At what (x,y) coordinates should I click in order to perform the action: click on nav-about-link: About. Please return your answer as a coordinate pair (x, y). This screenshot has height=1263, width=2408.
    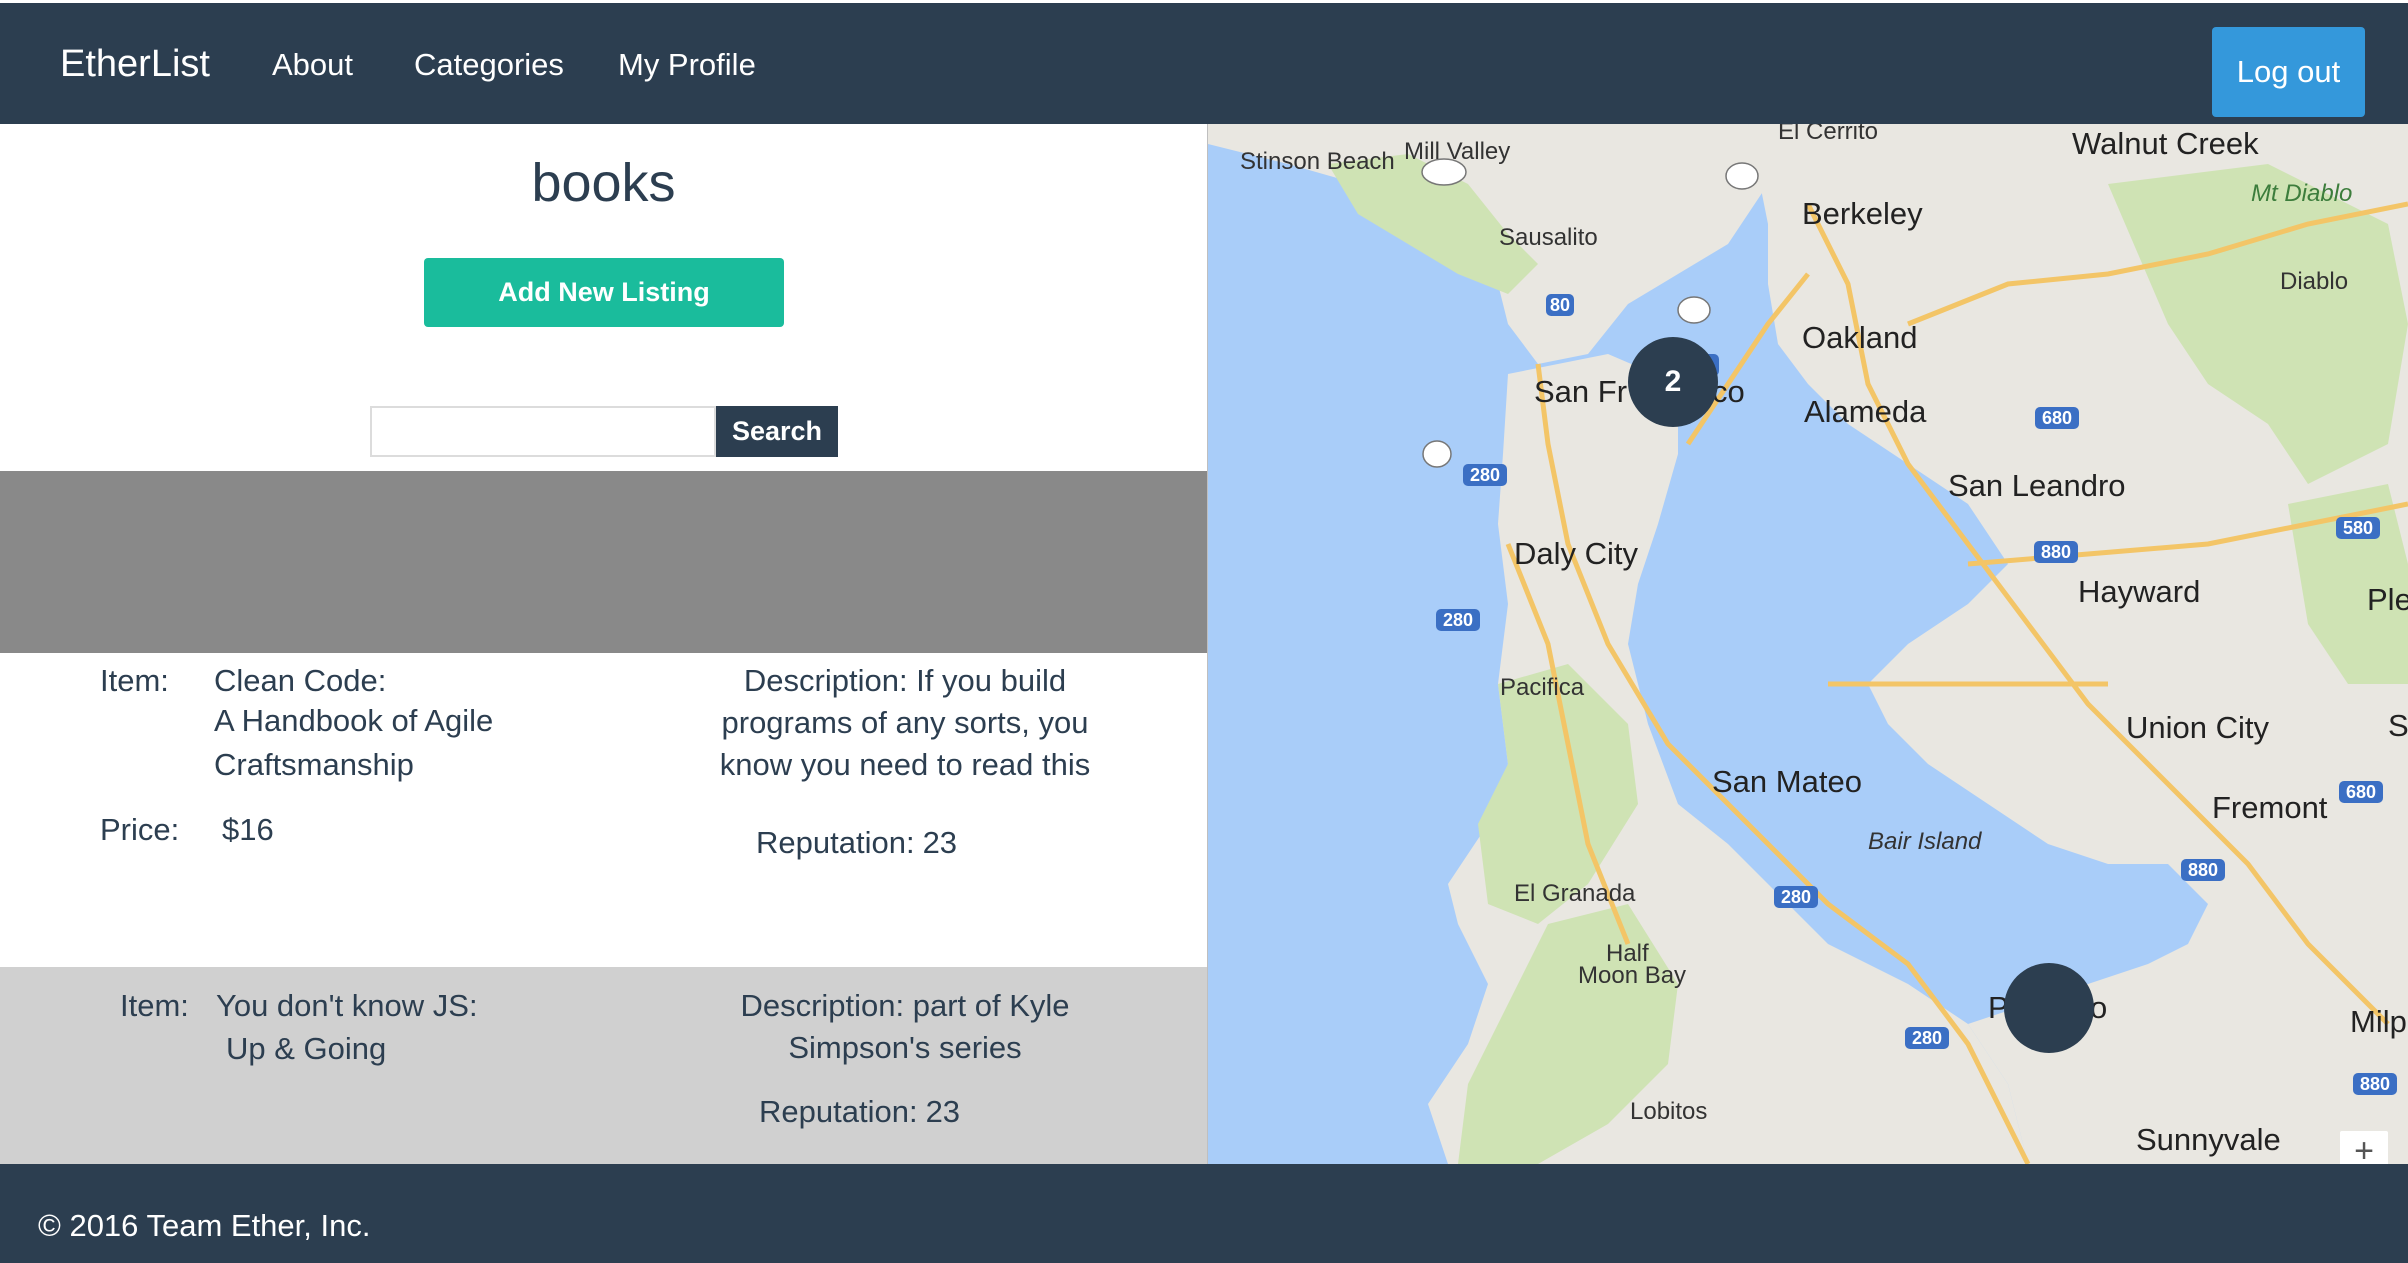
    Looking at the image, I should click on (312, 65).